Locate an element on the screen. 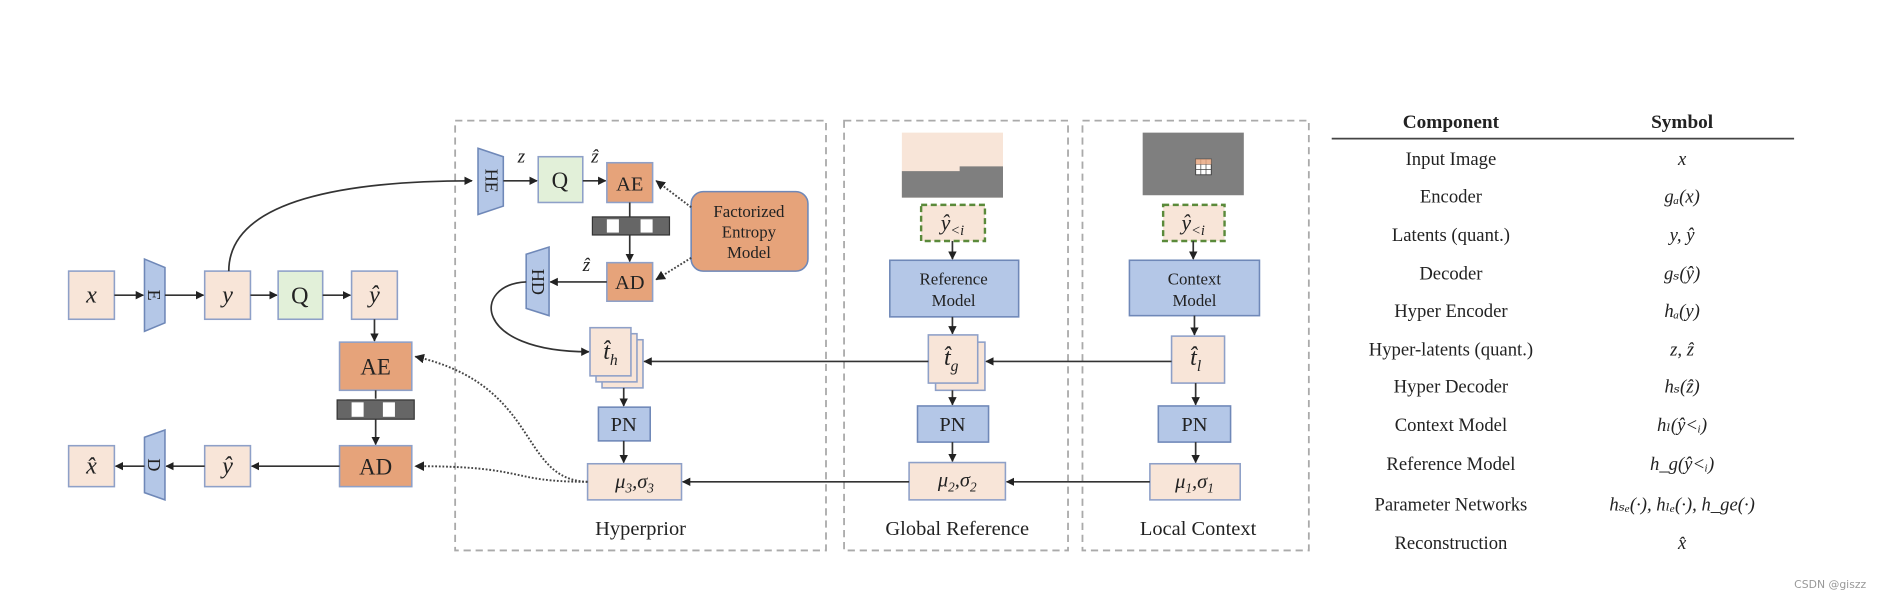 This screenshot has height=600, width=1888. local-mu-sigma-node: μ1,σ1 is located at coordinates (1195, 481).